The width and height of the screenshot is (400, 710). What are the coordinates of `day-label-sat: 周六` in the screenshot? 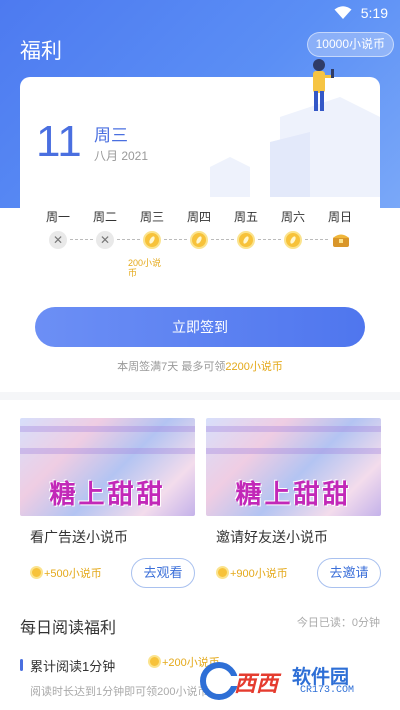 It's located at (292, 217).